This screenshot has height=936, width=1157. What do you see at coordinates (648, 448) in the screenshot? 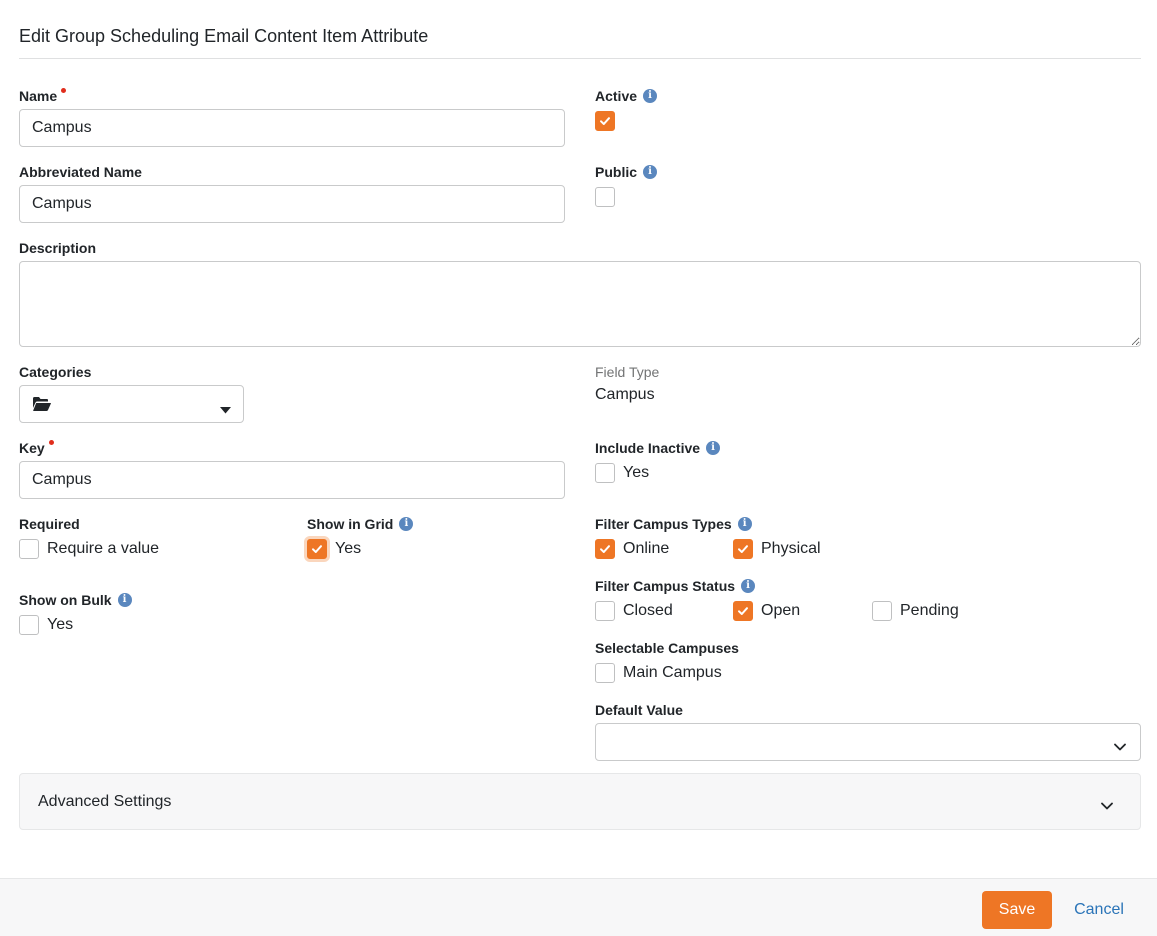
I see `include-inactive-label-text: Include Inactive` at bounding box center [648, 448].